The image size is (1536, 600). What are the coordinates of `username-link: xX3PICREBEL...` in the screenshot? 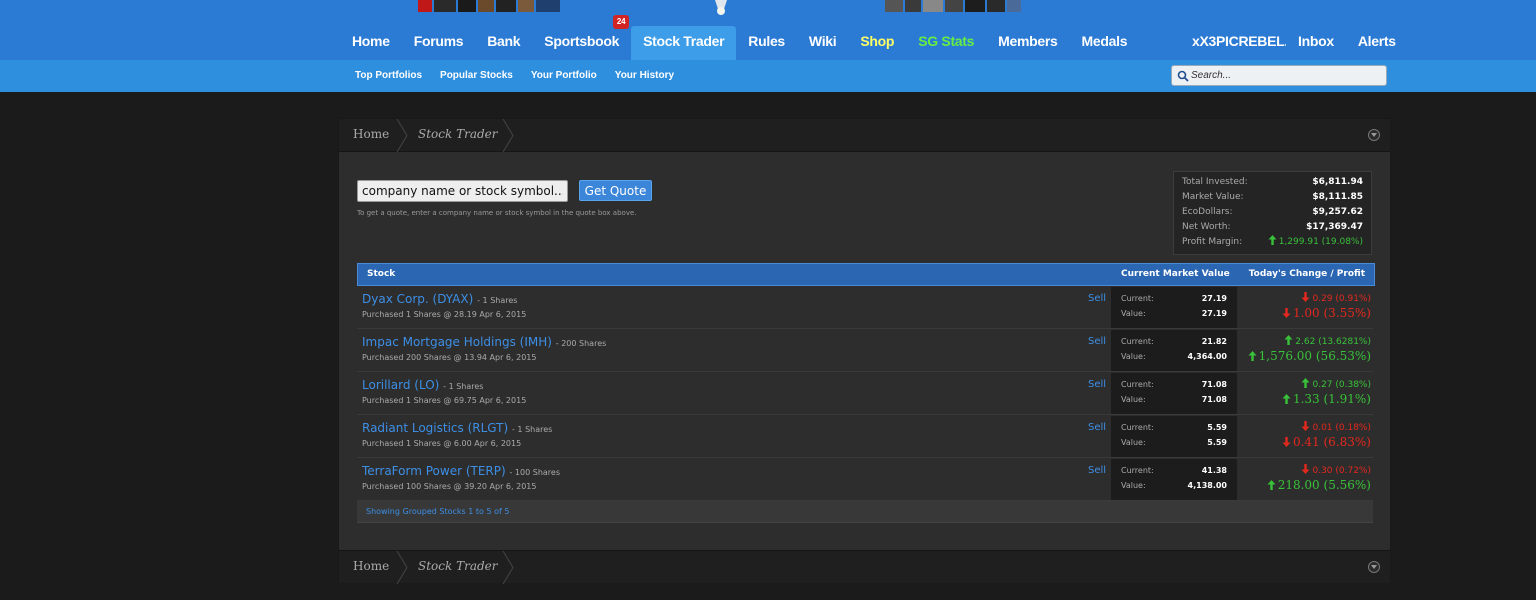 It's located at (1233, 43).